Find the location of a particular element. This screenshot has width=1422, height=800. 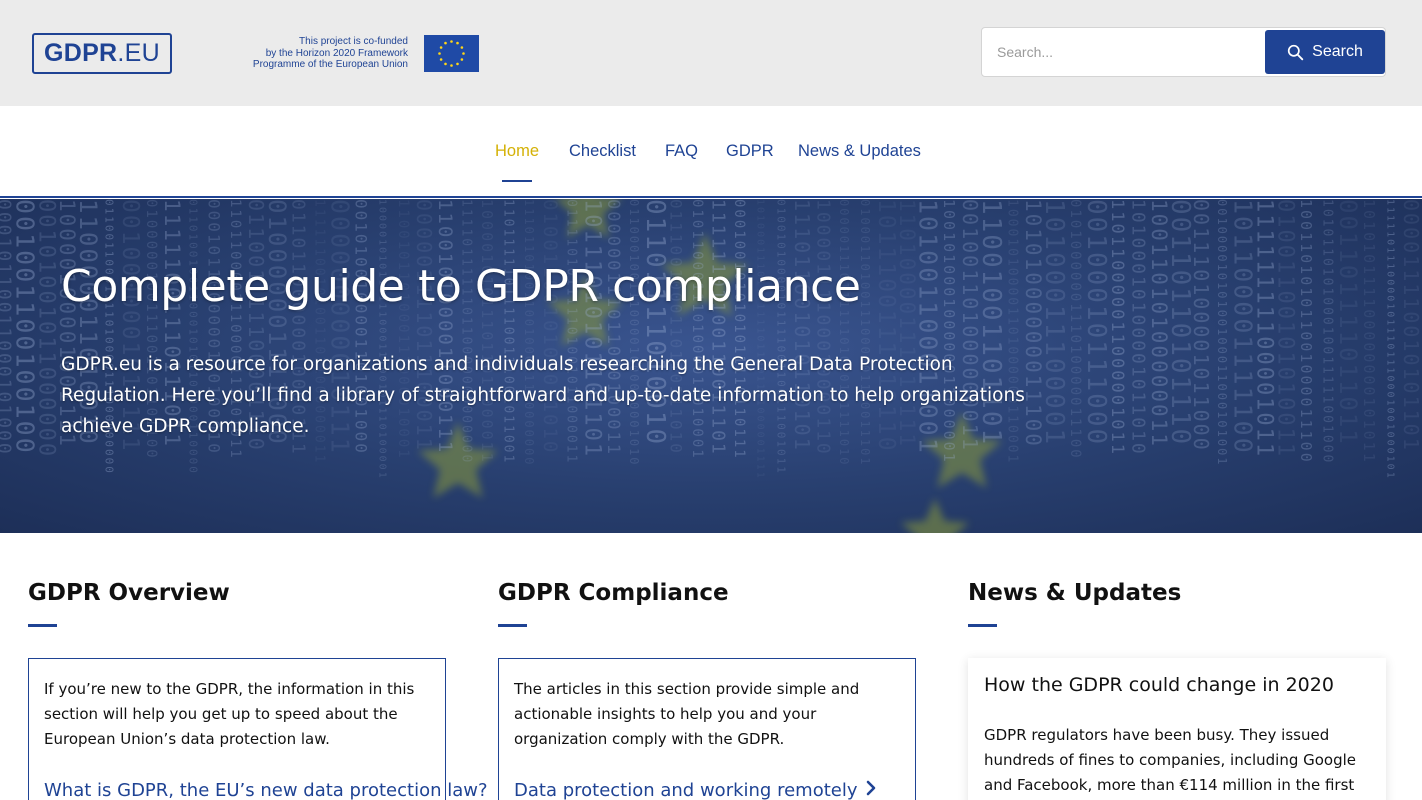

nav-item-checklist: Checklist is located at coordinates (602, 151).